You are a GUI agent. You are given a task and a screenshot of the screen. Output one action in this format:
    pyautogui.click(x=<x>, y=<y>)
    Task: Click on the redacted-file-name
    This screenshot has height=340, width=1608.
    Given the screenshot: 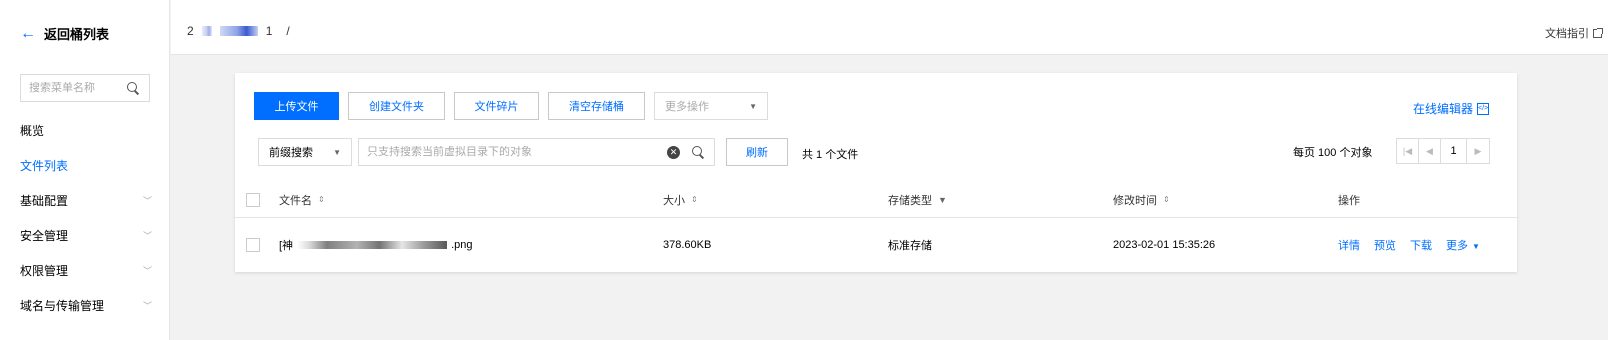 What is the action you would take?
    pyautogui.click(x=372, y=245)
    